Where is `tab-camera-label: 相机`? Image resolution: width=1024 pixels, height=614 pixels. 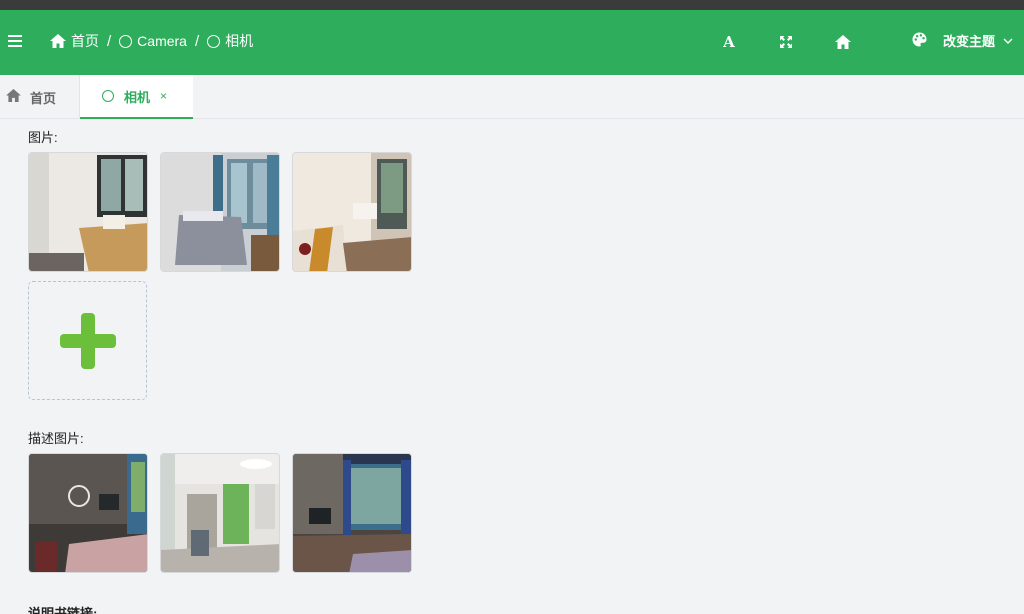
tab-camera-label: 相机 is located at coordinates (137, 97).